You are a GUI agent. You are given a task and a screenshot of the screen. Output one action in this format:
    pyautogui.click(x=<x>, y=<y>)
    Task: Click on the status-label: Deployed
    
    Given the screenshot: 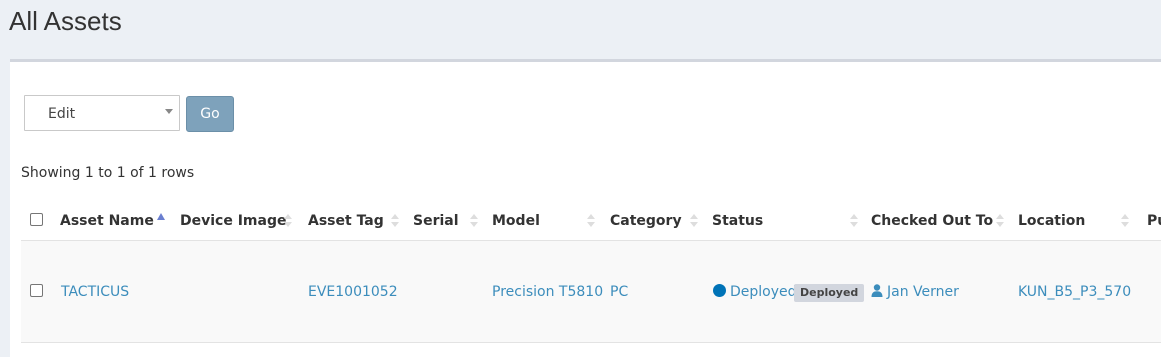 What is the action you would take?
    pyautogui.click(x=763, y=292)
    